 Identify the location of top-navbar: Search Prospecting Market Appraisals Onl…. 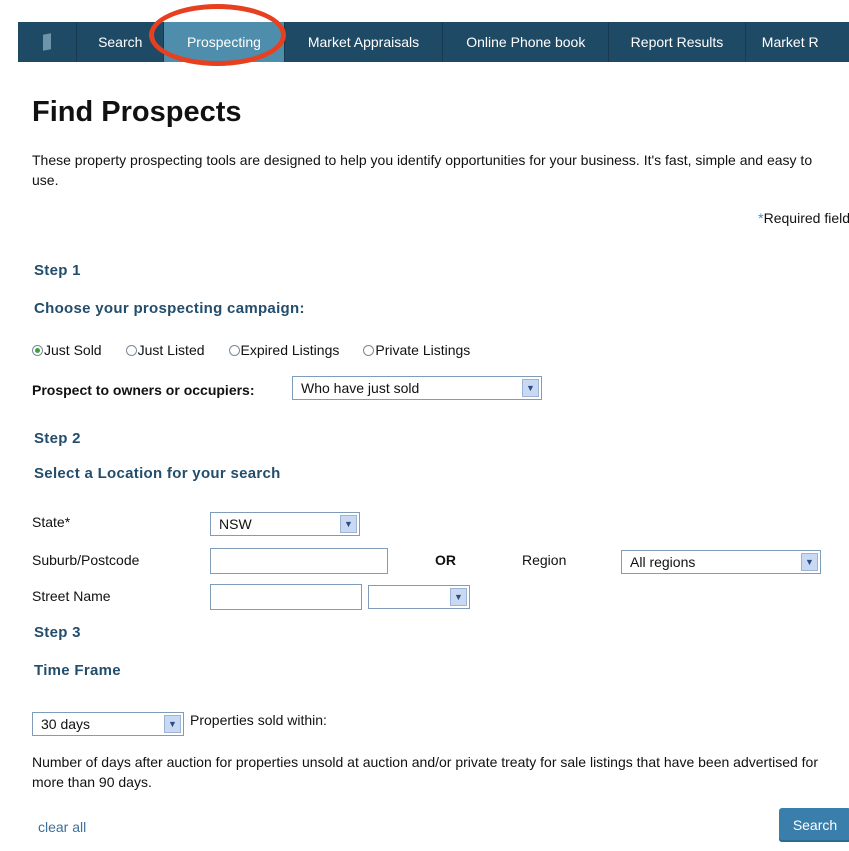
(433, 42).